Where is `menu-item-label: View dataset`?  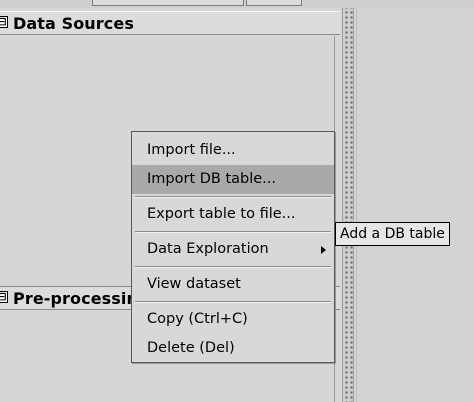 menu-item-label: View dataset is located at coordinates (194, 284).